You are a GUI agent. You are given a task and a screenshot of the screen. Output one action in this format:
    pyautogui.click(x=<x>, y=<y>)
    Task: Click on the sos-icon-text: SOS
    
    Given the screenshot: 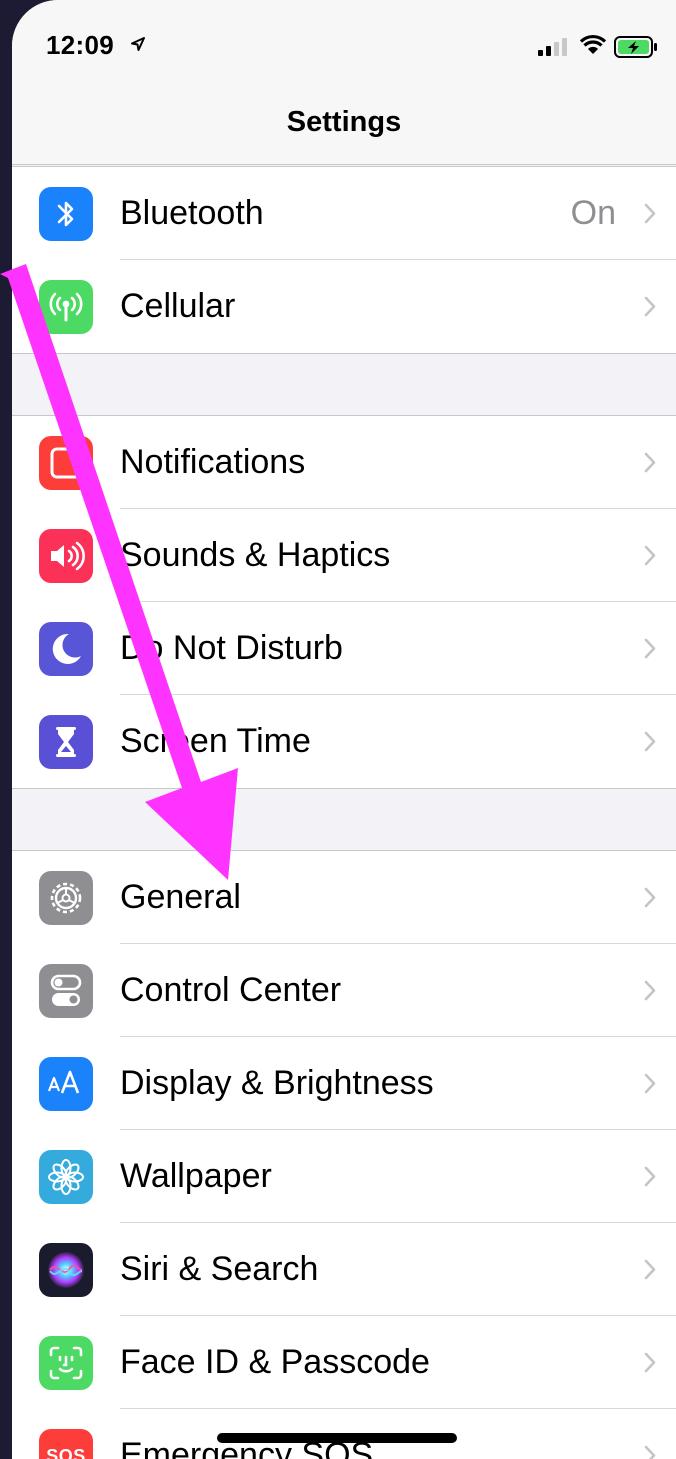 What is the action you would take?
    pyautogui.click(x=66, y=1452)
    